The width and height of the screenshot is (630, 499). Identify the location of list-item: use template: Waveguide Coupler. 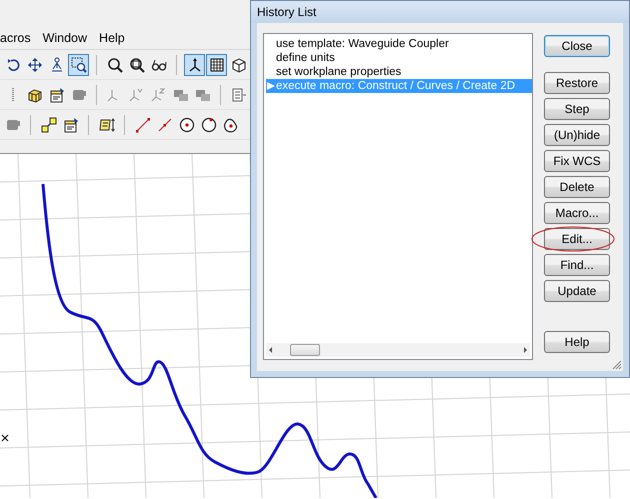
(399, 44).